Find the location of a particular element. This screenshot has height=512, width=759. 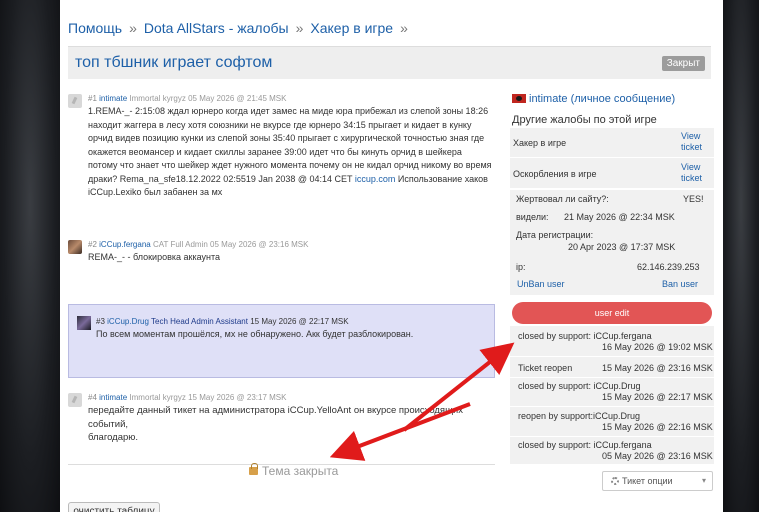

ip-label: ip: is located at coordinates (521, 267).